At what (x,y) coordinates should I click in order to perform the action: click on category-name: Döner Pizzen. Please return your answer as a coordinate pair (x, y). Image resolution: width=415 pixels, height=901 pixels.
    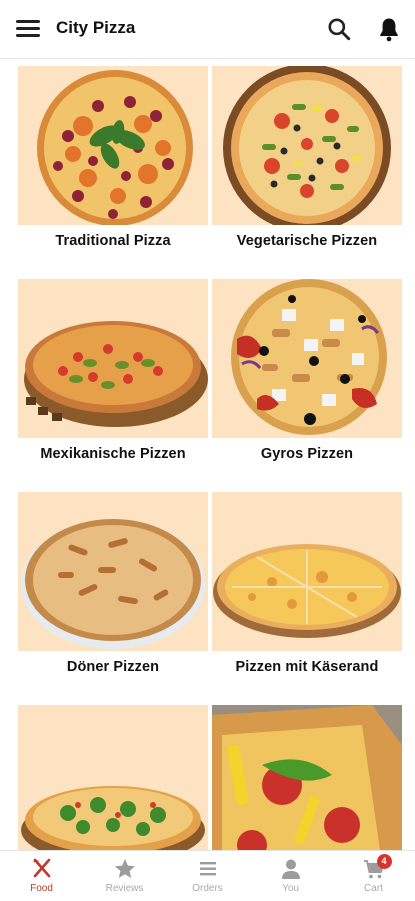
    Looking at the image, I should click on (113, 667).